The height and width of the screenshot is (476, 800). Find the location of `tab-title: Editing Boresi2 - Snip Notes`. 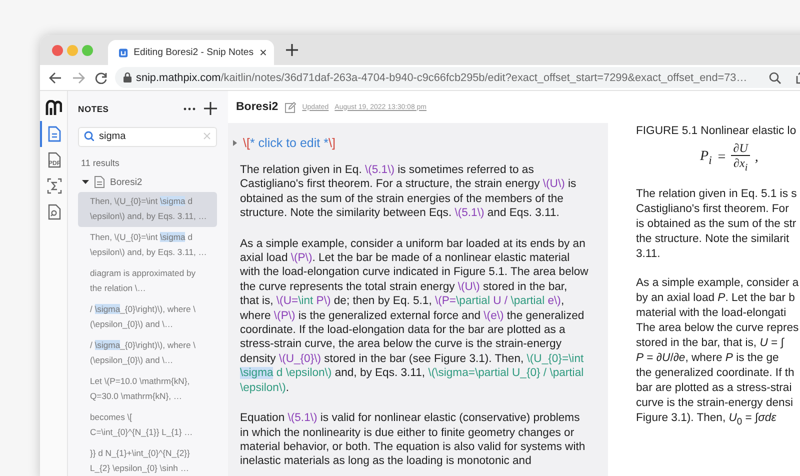

tab-title: Editing Boresi2 - Snip Notes is located at coordinates (194, 52).